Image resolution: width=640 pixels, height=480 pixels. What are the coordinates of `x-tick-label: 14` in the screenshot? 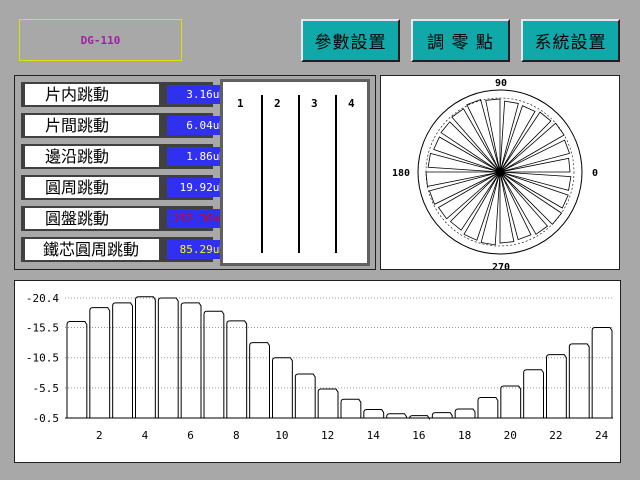 It's located at (374, 435).